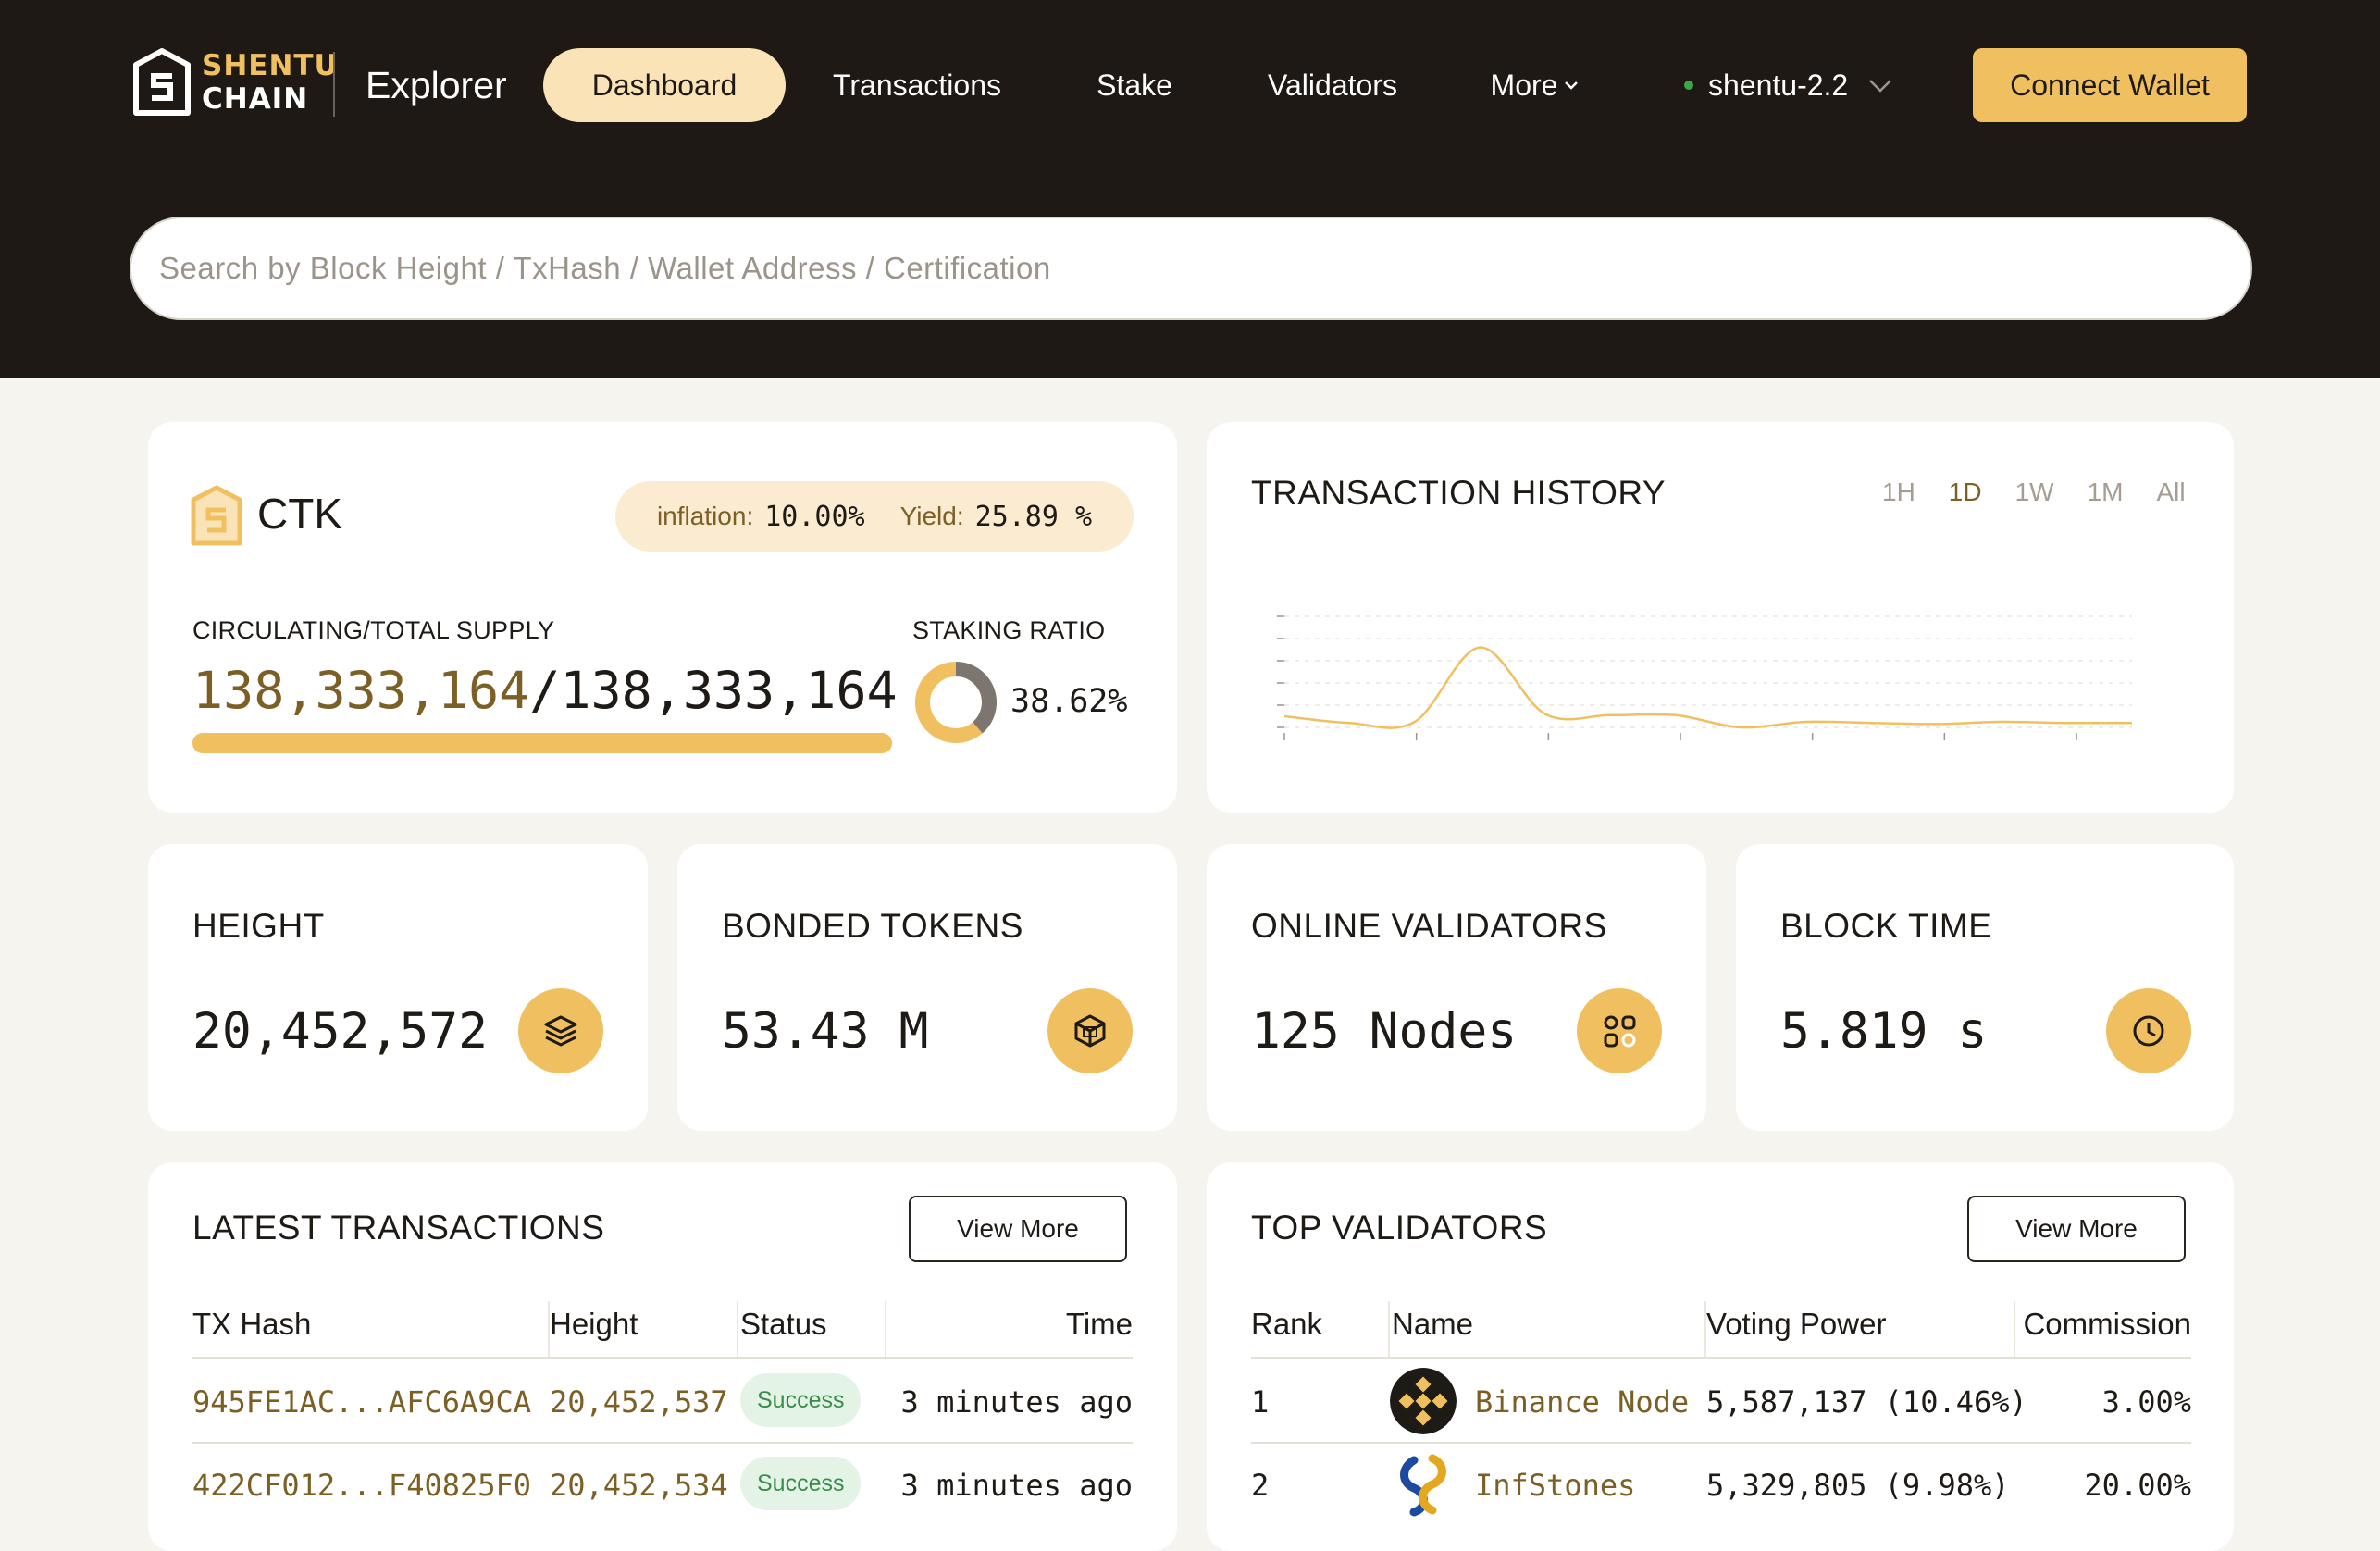  Describe the element at coordinates (927, 987) in the screenshot. I see `bonded-tokens-card: BONDED TOKENS 53.43 M` at that location.